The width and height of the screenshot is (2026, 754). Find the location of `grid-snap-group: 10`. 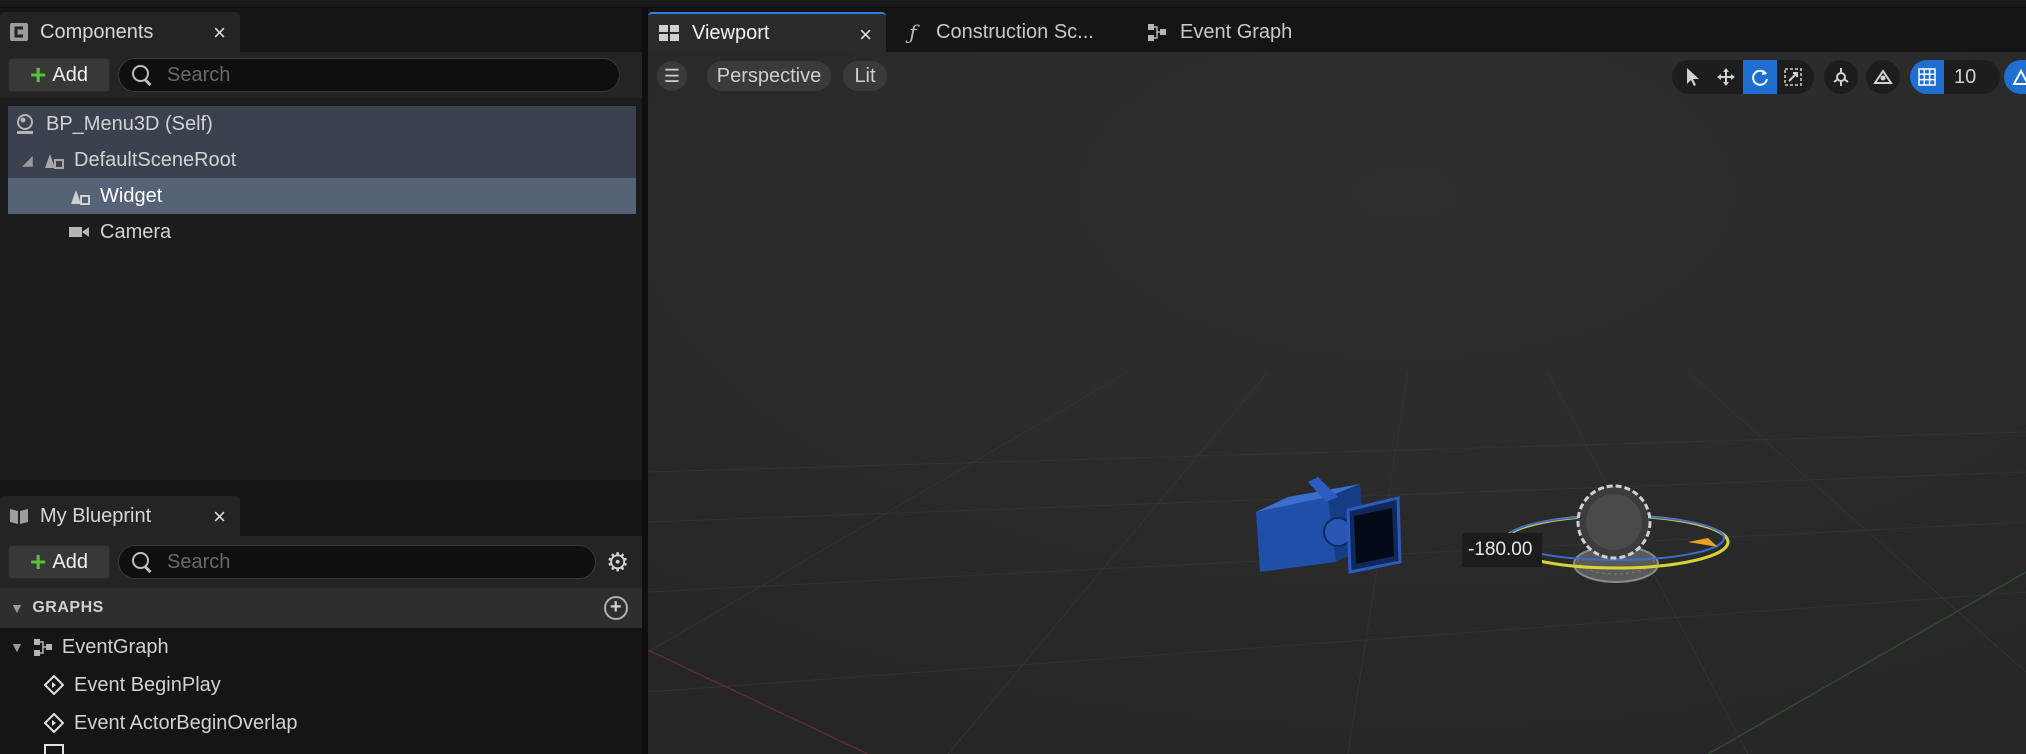

grid-snap-group: 10 is located at coordinates (1955, 77).